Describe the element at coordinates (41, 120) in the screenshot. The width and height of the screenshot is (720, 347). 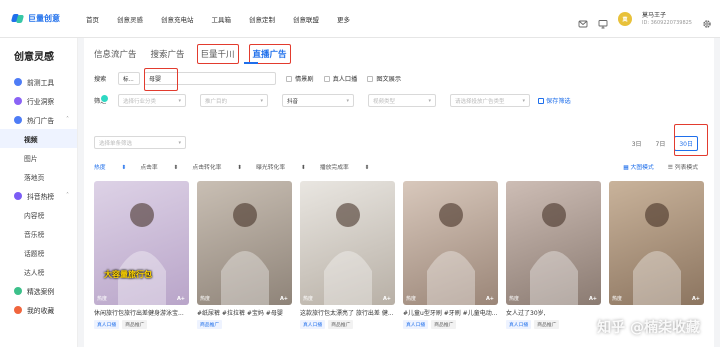
I see `sidebar-item-label: 热门广告` at that location.